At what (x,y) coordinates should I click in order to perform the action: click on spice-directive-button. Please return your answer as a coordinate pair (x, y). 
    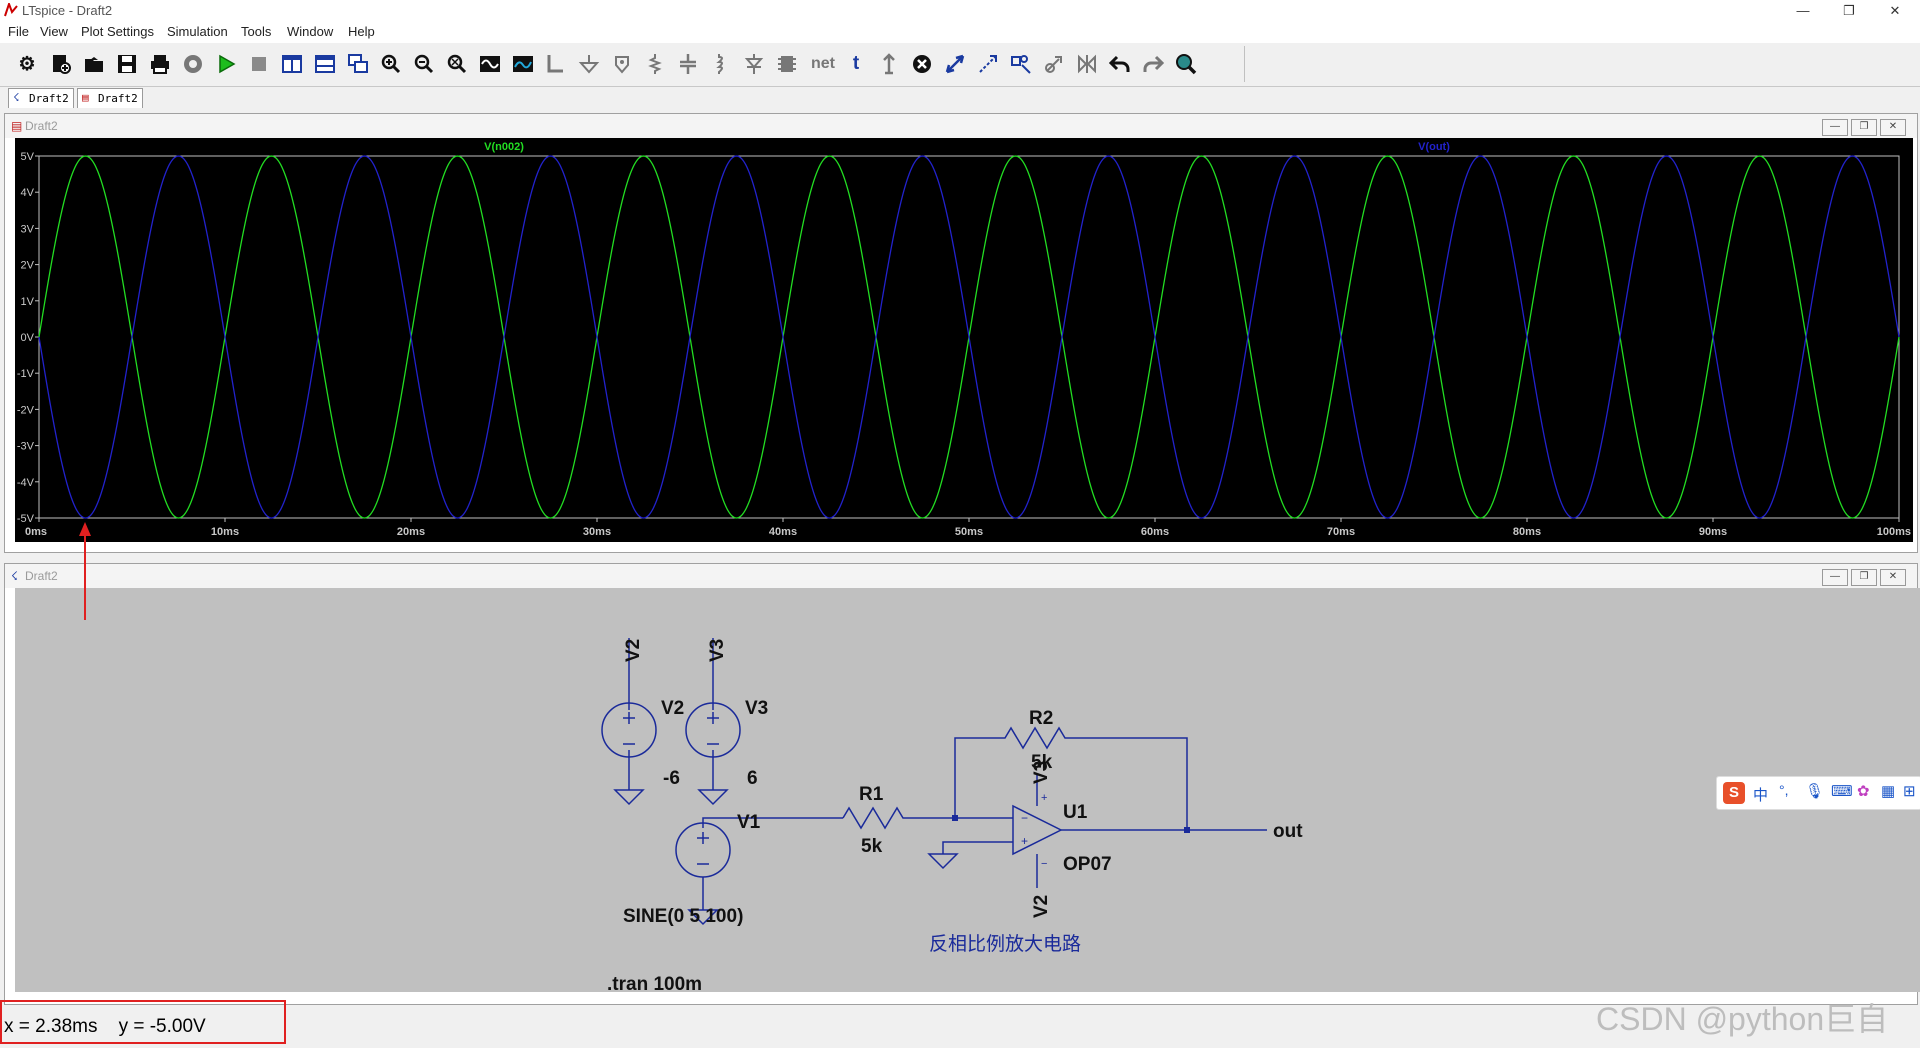
    Looking at the image, I should click on (889, 64).